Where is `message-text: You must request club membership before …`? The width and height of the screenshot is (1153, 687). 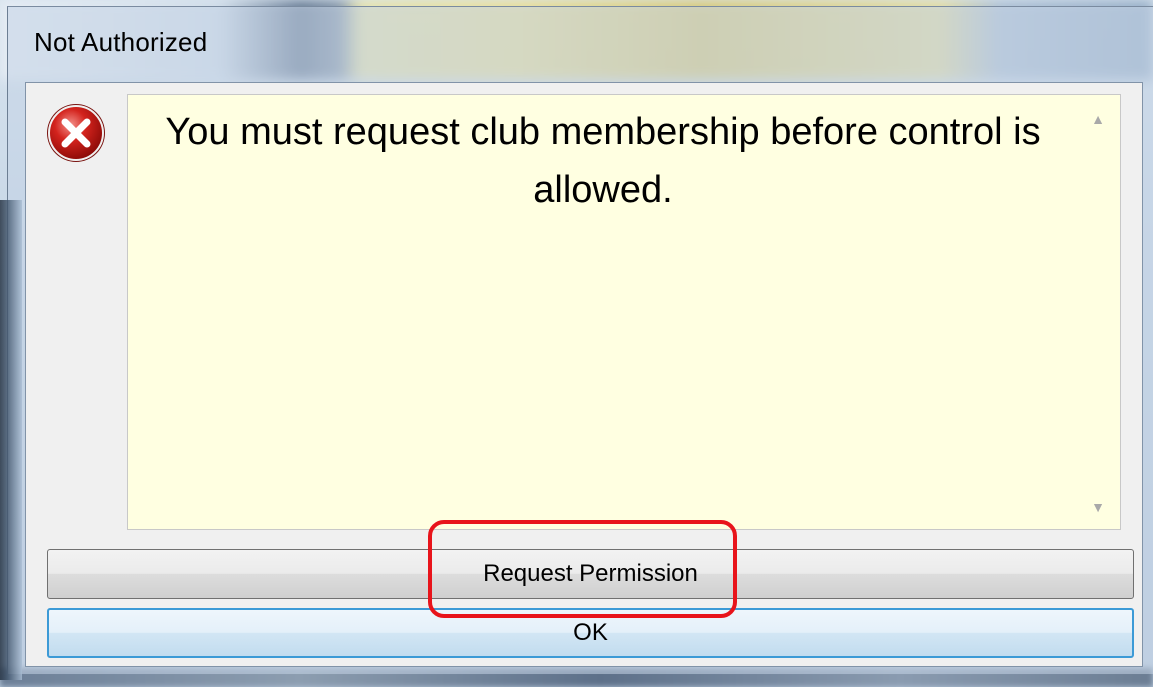 message-text: You must request club membership before … is located at coordinates (603, 161).